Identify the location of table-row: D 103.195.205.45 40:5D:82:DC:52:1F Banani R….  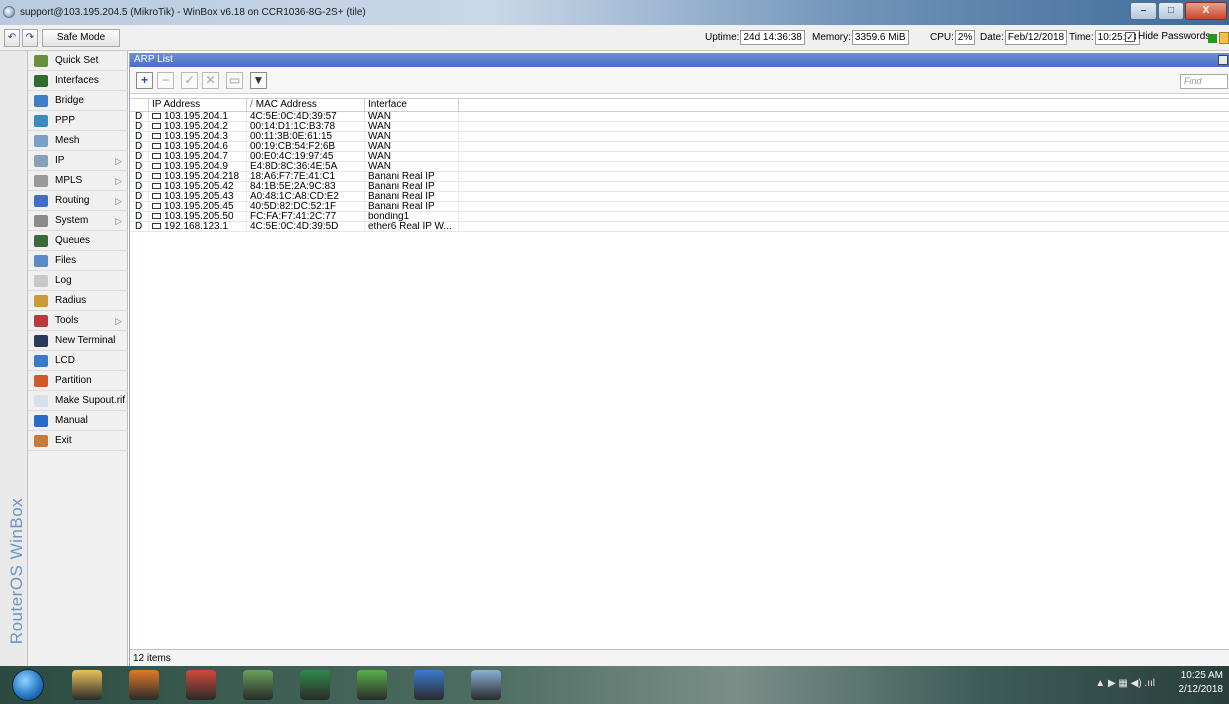
(679, 207).